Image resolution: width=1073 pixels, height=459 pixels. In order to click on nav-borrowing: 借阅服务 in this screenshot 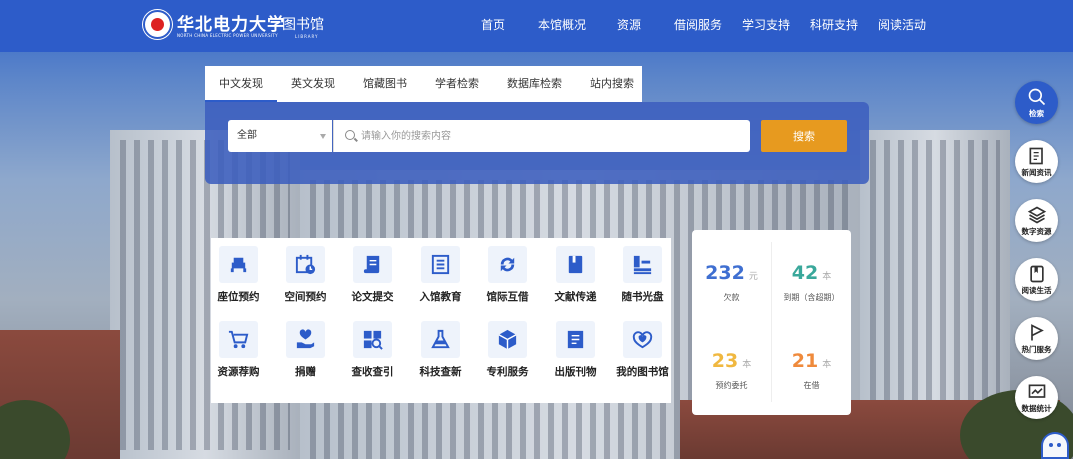, I will do `click(698, 24)`.